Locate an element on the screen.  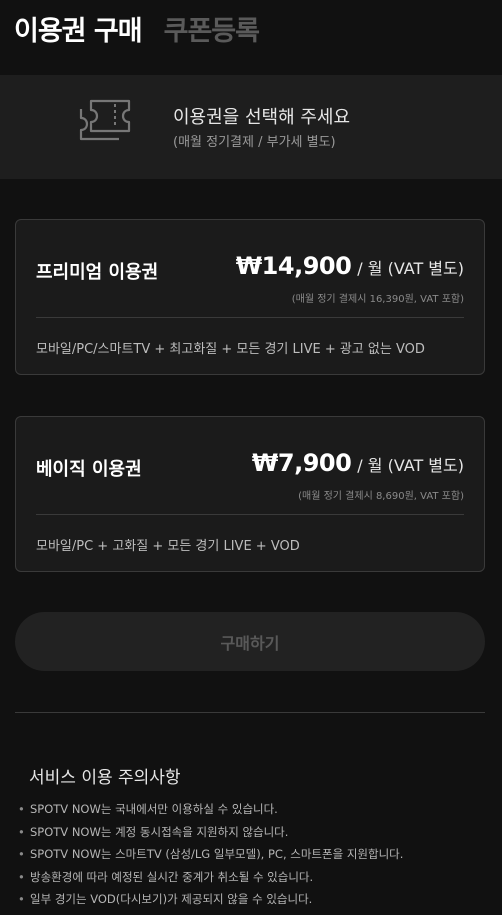
list-item: • SPOTV NOW는 국내에서만 이용하실 수 있습니다. is located at coordinates (210, 809).